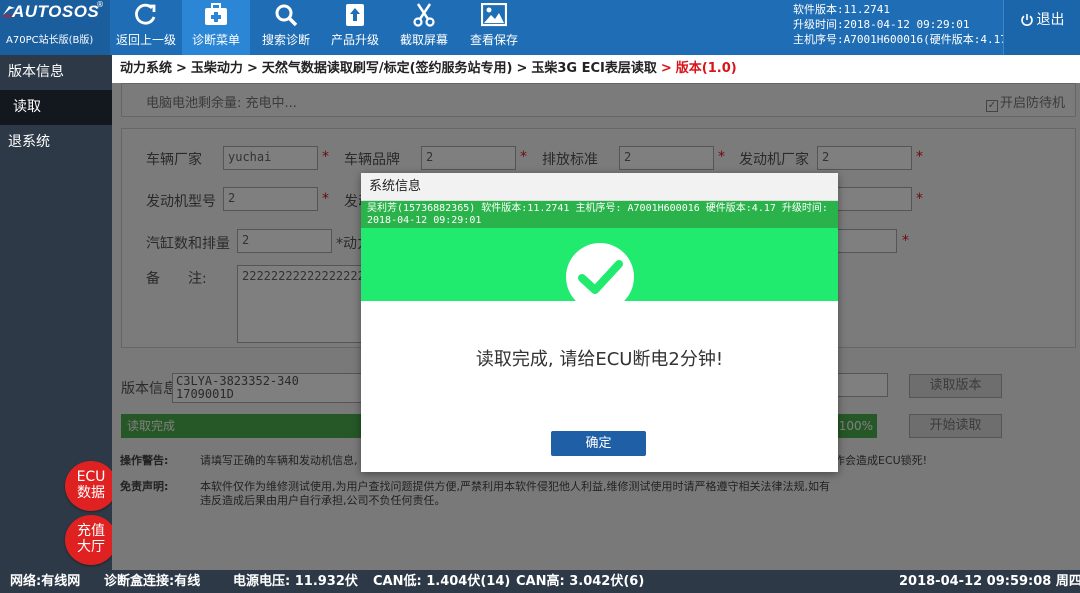 Image resolution: width=1080 pixels, height=593 pixels. What do you see at coordinates (58, 312) in the screenshot?
I see `sidebar: 版本信息 读取 退系统 ECU 数据 充值 大厅` at bounding box center [58, 312].